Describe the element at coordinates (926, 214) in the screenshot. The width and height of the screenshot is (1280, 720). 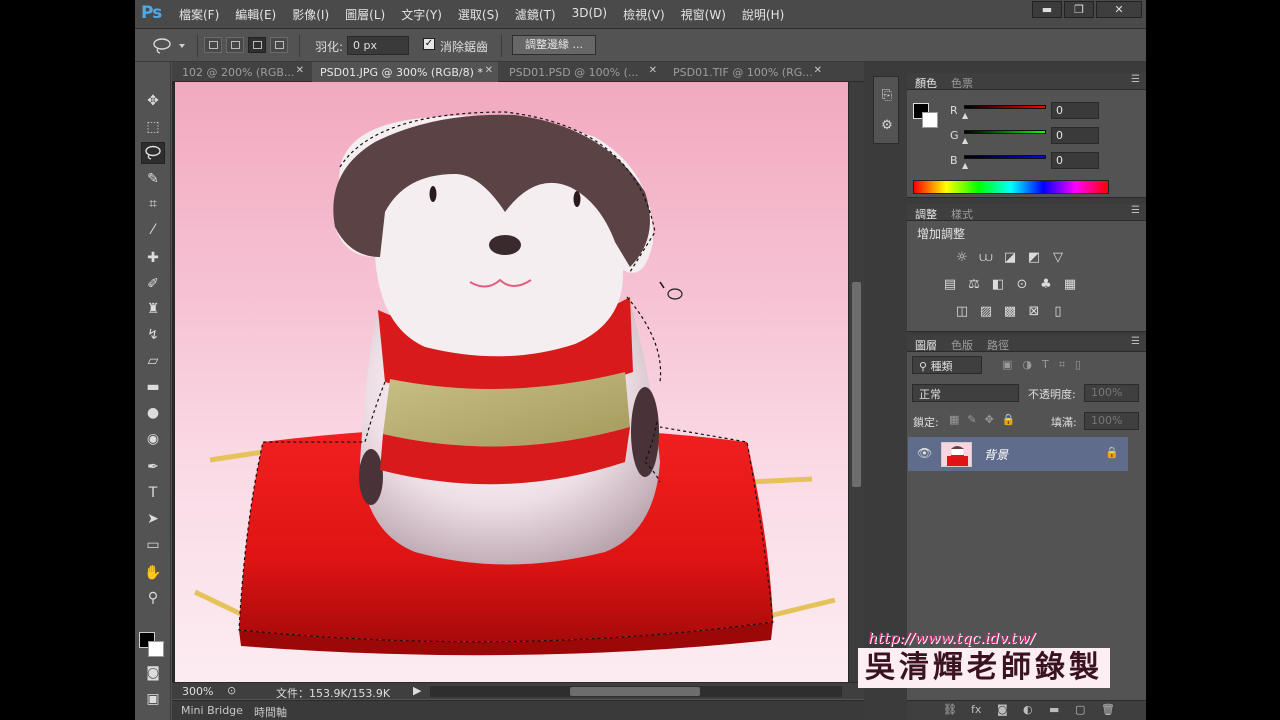
I see `tab-adjustments: 調整` at that location.